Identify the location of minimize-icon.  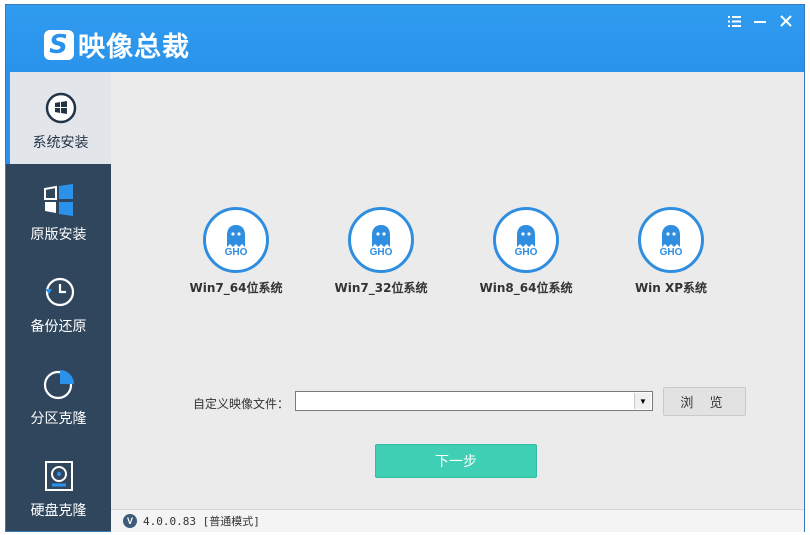
(760, 21).